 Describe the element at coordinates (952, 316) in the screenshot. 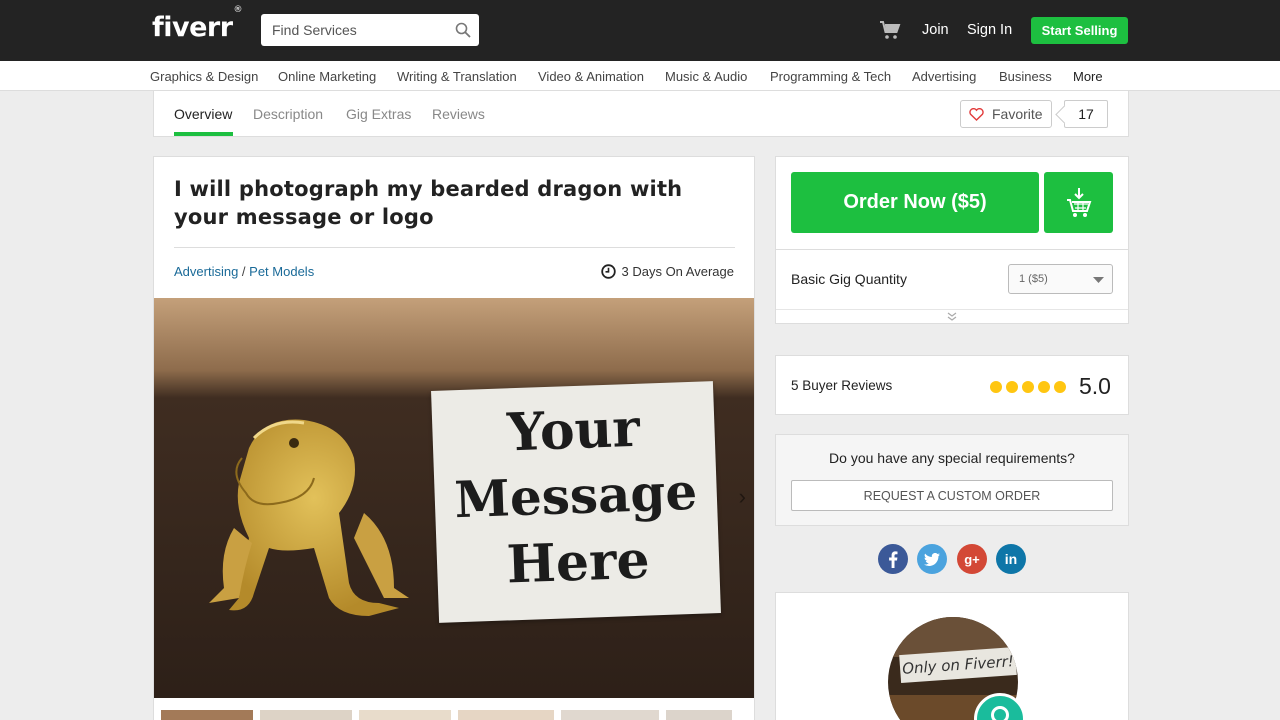

I see `expand-chevron-icon` at that location.